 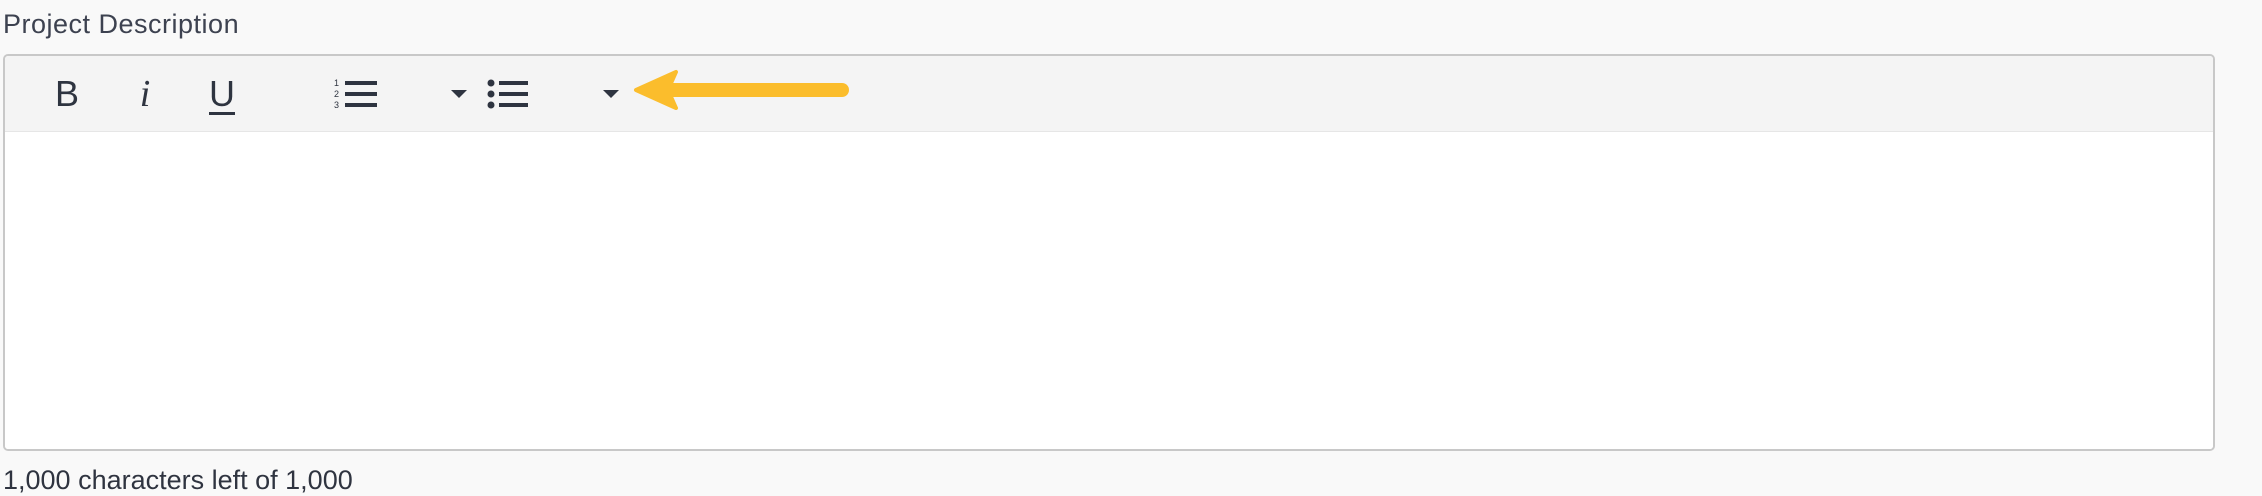 I want to click on ordered-list-icon: 1 2 3, so click(x=355, y=94).